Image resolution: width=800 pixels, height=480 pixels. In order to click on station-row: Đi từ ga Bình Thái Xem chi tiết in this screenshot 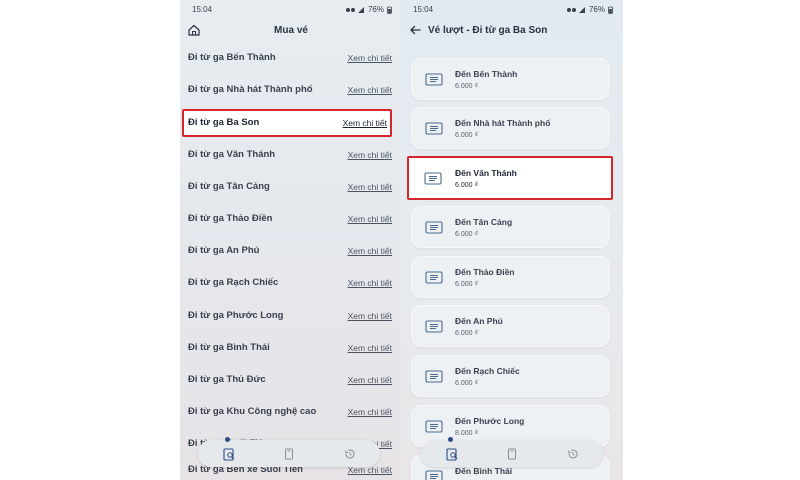, I will do `click(291, 349)`.